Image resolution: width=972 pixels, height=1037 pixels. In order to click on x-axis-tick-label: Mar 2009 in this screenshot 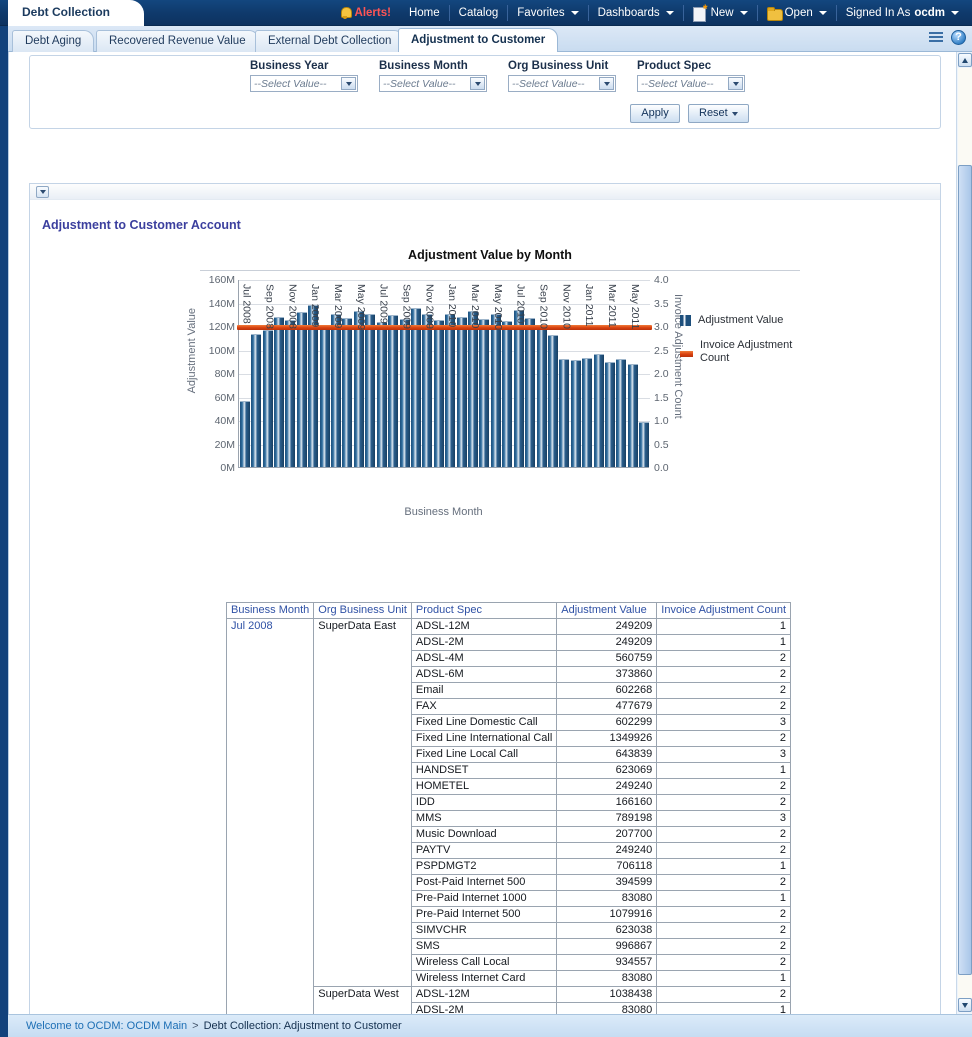, I will do `click(338, 306)`.